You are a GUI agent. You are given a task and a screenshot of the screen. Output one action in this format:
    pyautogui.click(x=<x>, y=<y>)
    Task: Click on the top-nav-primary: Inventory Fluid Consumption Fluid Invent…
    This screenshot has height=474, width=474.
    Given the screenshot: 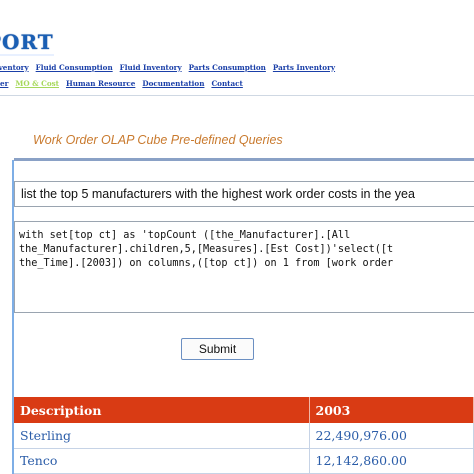 What is the action you would take?
    pyautogui.click(x=232, y=67)
    